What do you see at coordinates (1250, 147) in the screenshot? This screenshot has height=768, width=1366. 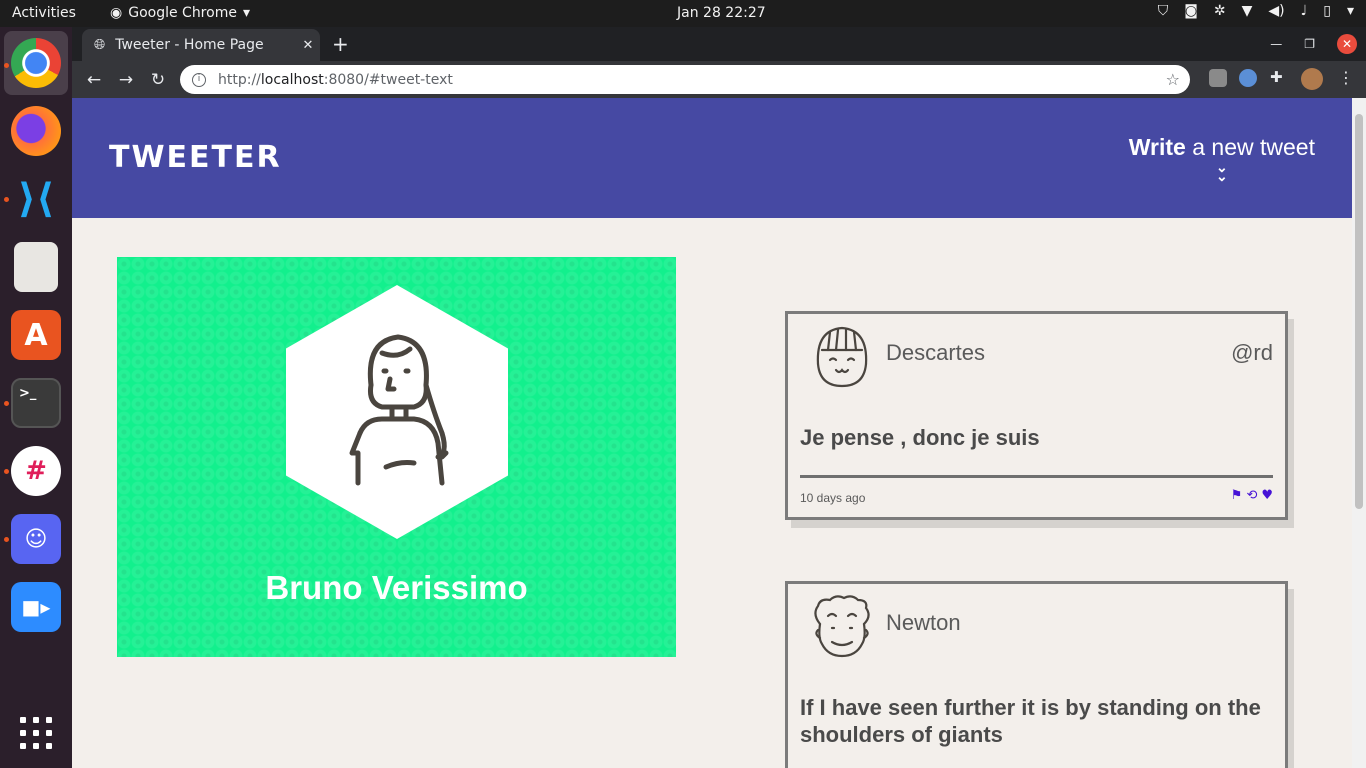 I see `compose-rest: a new tweet` at bounding box center [1250, 147].